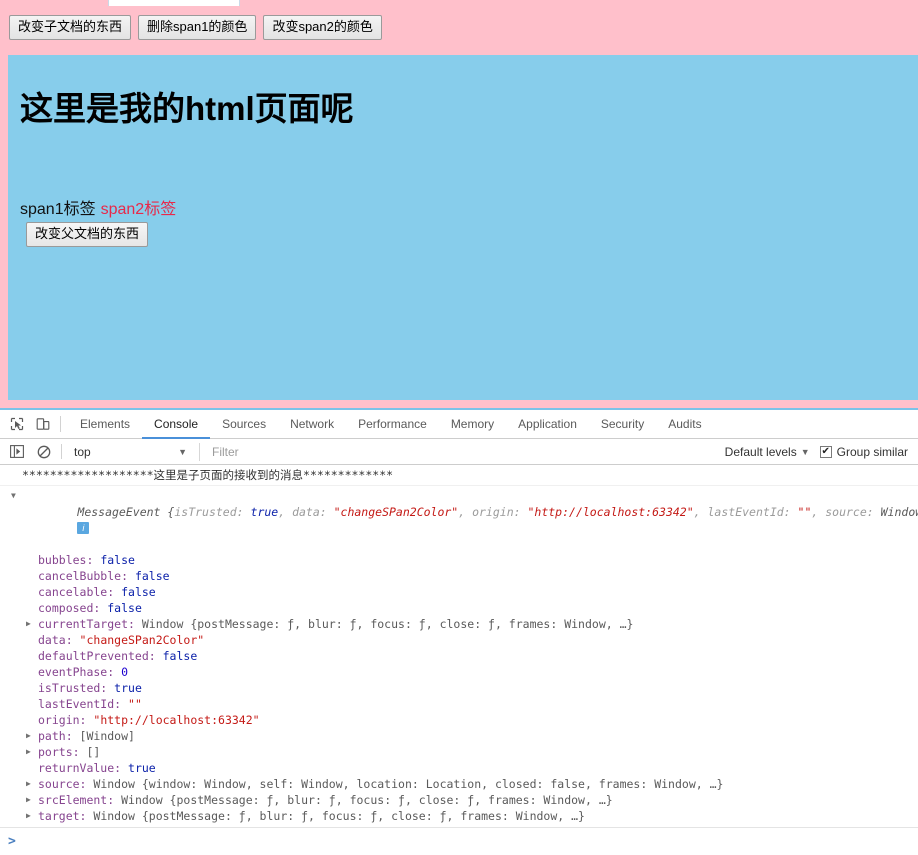  Describe the element at coordinates (60, 424) in the screenshot. I see `toolbar-divider` at that location.